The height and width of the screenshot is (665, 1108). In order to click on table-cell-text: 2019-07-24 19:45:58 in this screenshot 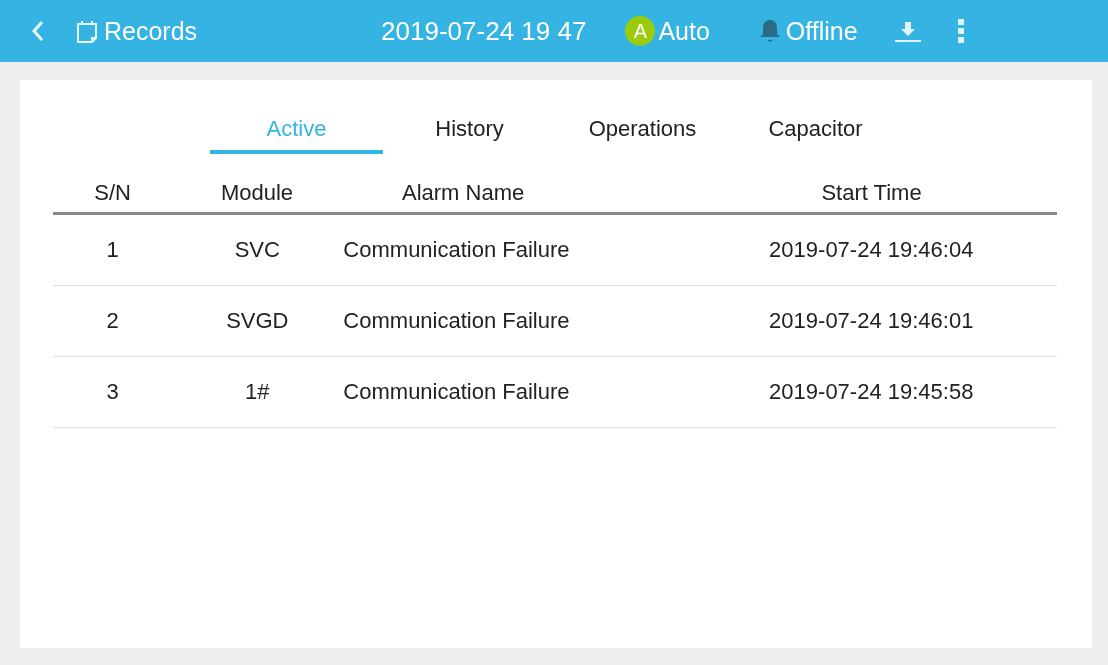, I will do `click(871, 392)`.